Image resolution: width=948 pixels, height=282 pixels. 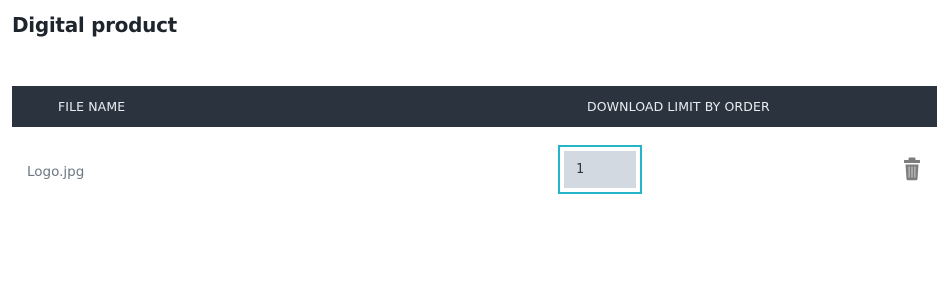 I want to click on page-title: Digital product, so click(x=94, y=25).